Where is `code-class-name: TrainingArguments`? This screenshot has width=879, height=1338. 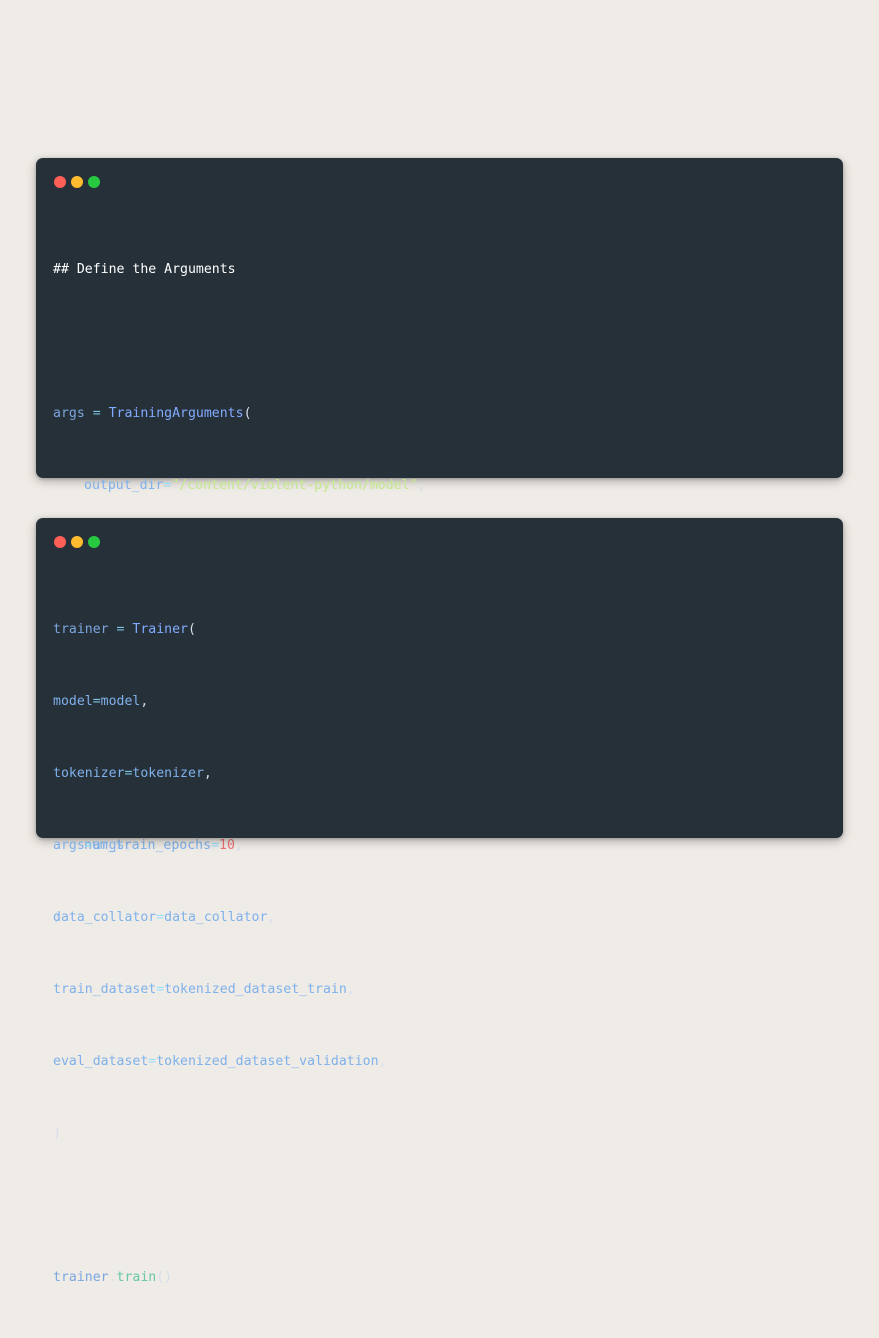
code-class-name: TrainingArguments is located at coordinates (176, 413).